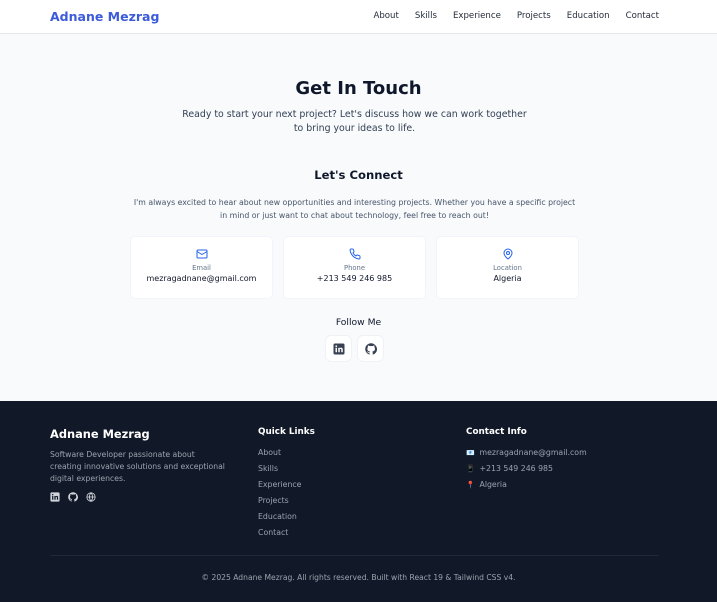 The width and height of the screenshot is (717, 602). I want to click on footer-phone: 📱 +213 549 246 985, so click(526, 472).